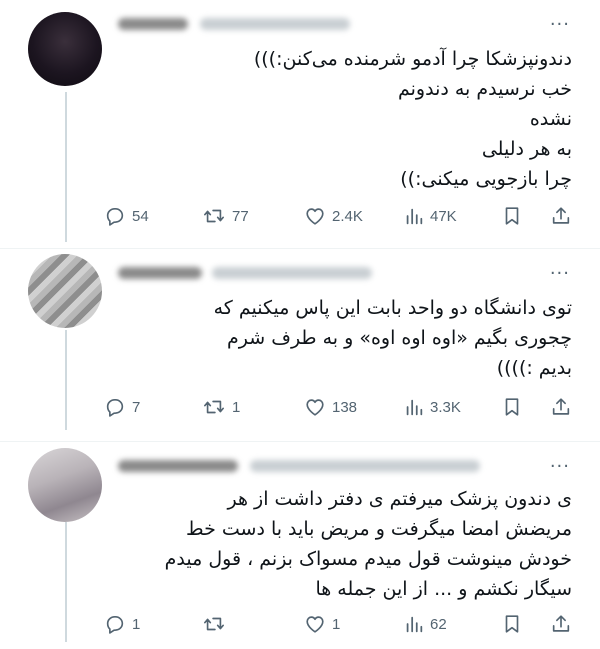  Describe the element at coordinates (445, 407) in the screenshot. I see `views-count: 3.3K` at that location.